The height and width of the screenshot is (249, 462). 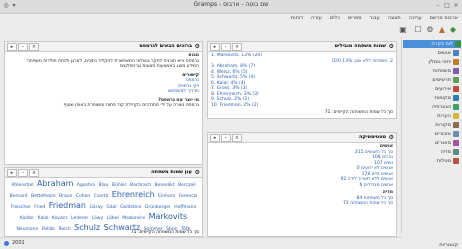 What do you see at coordinates (188, 196) in the screenshot?
I see `cloud-word: Ferenczi` at bounding box center [188, 196].